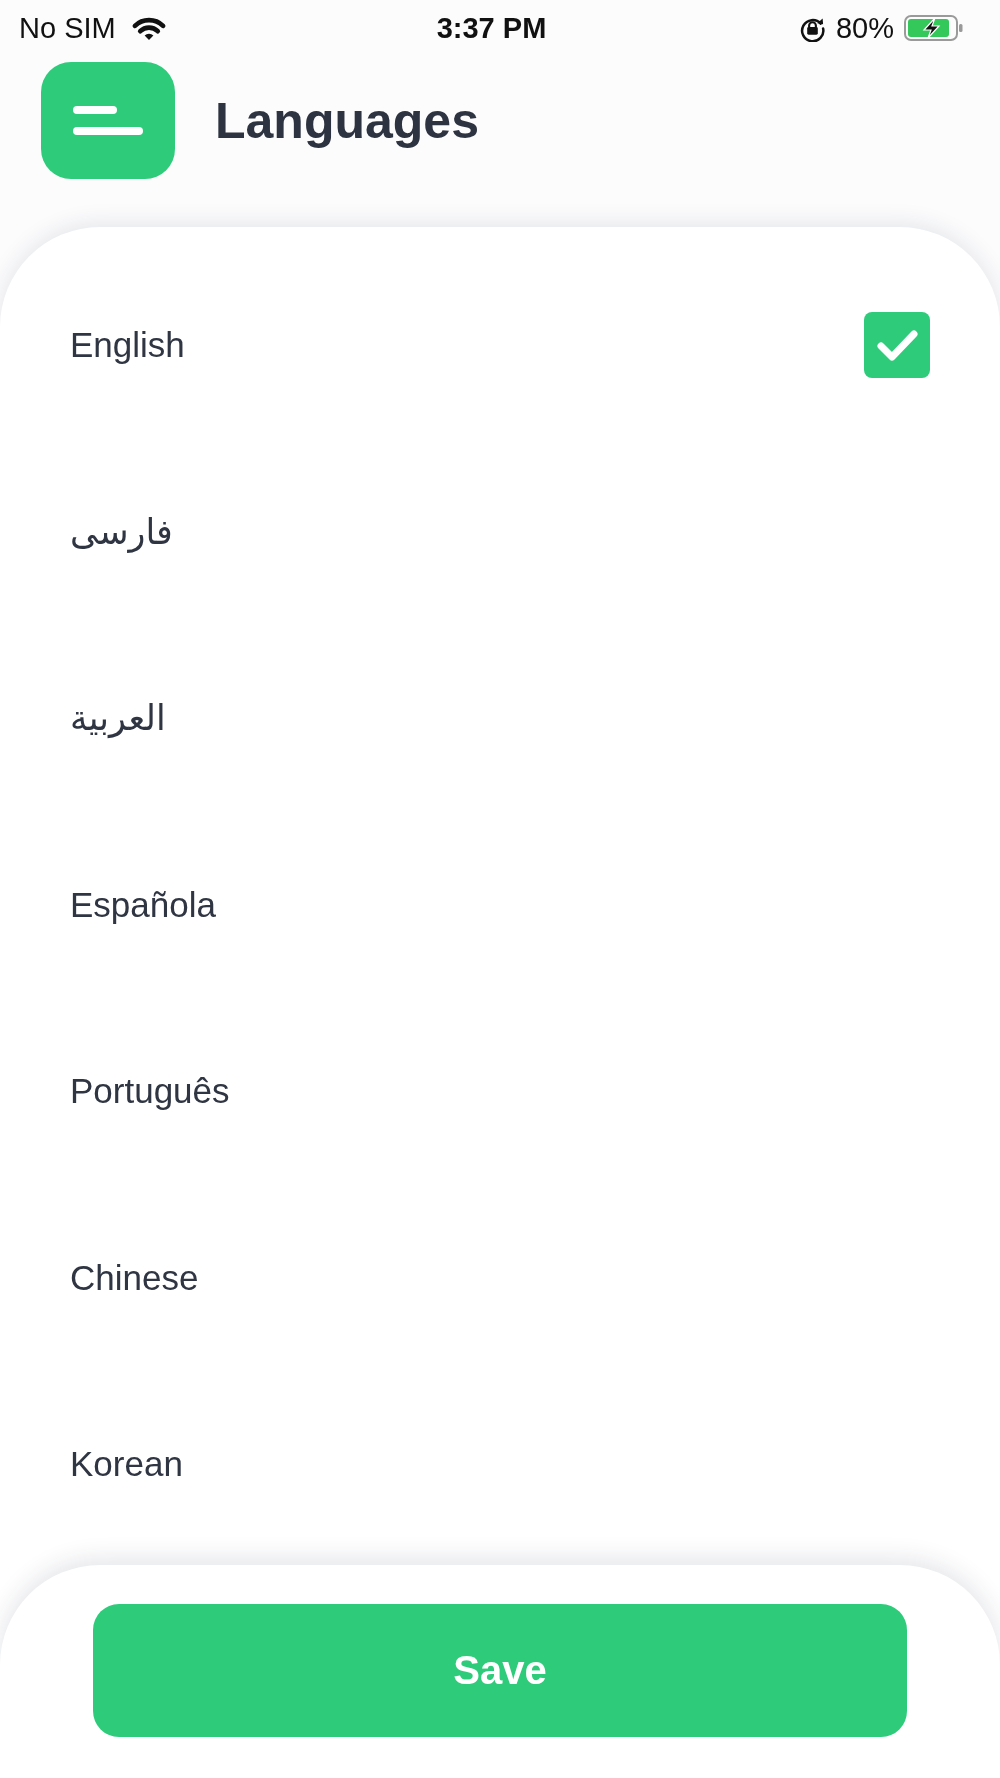 This screenshot has width=1000, height=1778. Describe the element at coordinates (143, 904) in the screenshot. I see `language-option: Española` at that location.